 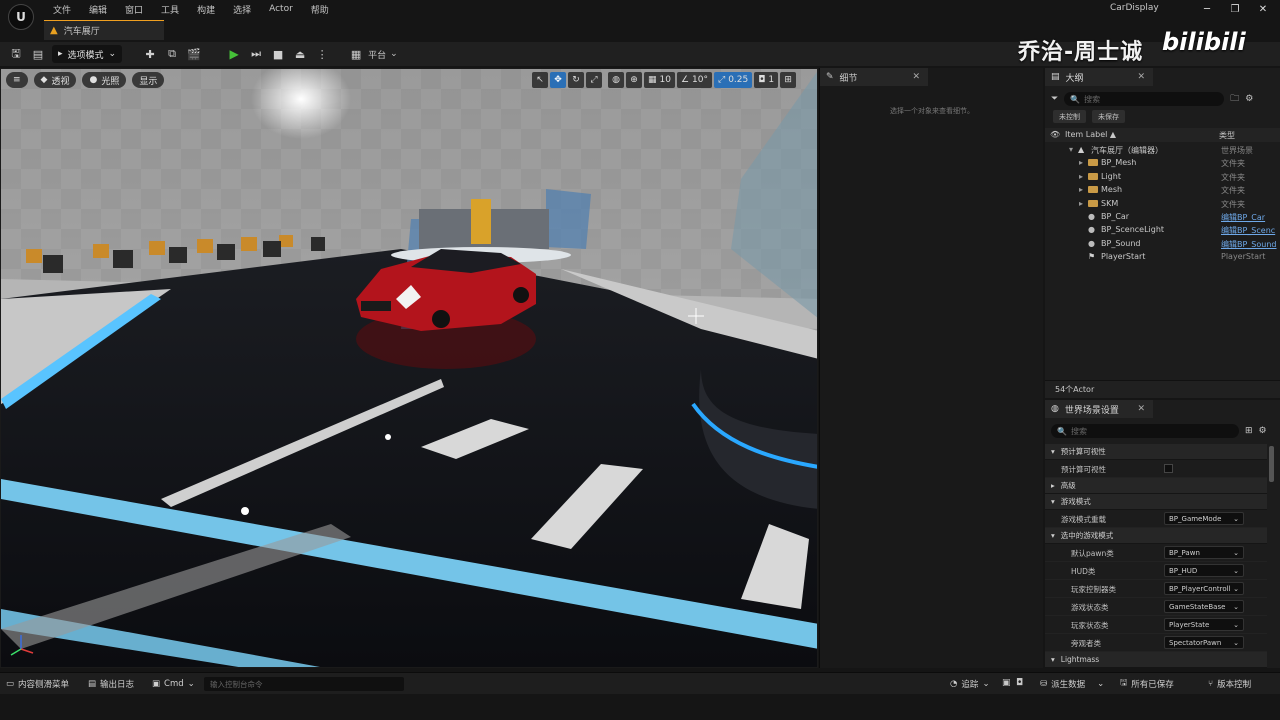 What do you see at coordinates (1162, 217) in the screenshot?
I see `outliner-row: ● BP_Car 编辑BP_Car` at bounding box center [1162, 217].